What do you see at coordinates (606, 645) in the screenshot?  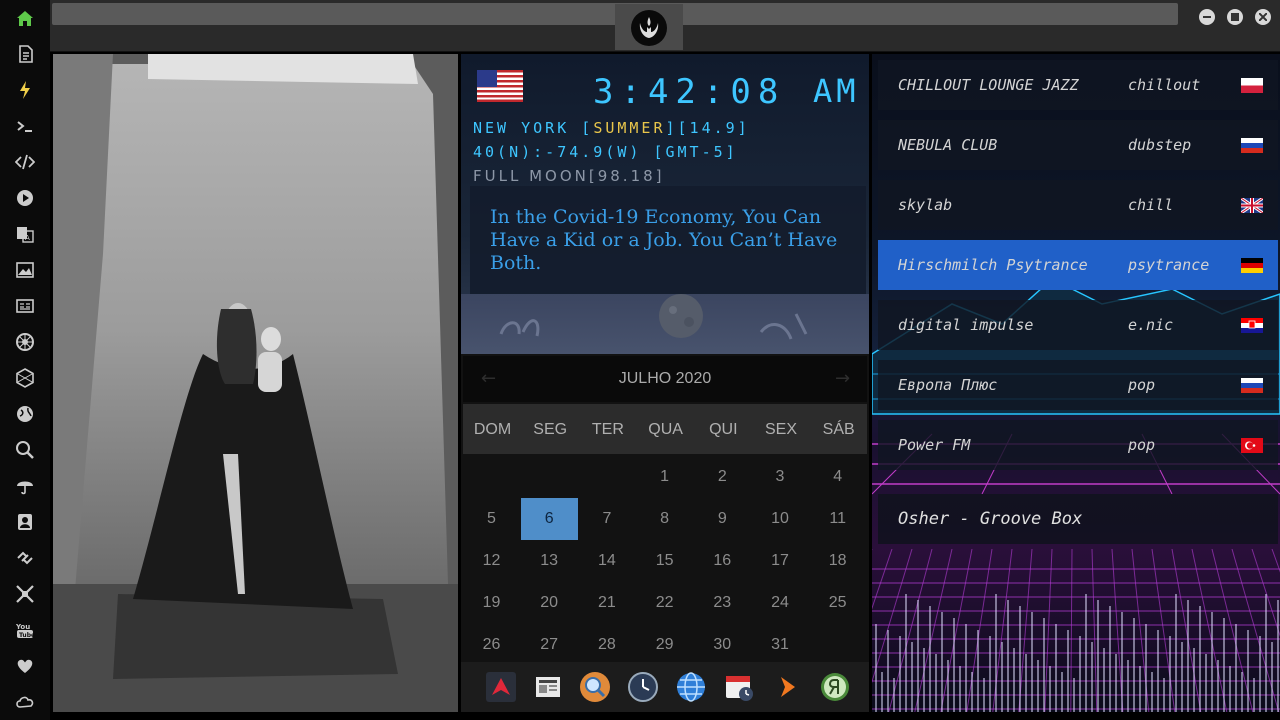 I see `calendar-day: 28` at bounding box center [606, 645].